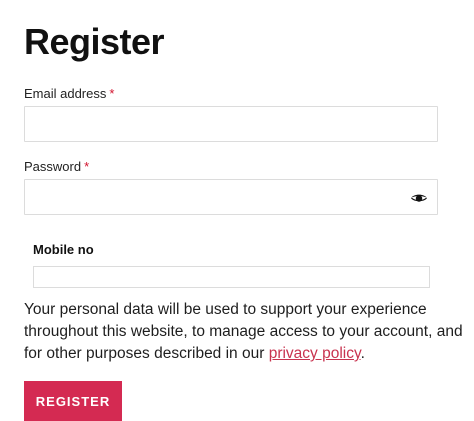 The height and width of the screenshot is (421, 474). What do you see at coordinates (73, 401) in the screenshot?
I see `register-button: Register` at bounding box center [73, 401].